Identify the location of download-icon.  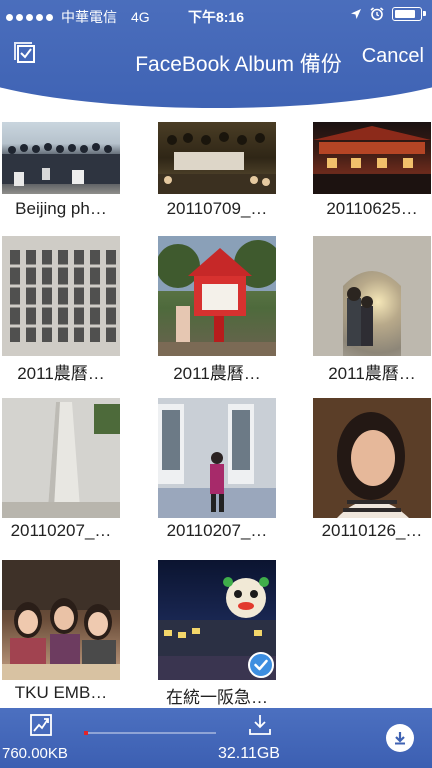
(400, 738).